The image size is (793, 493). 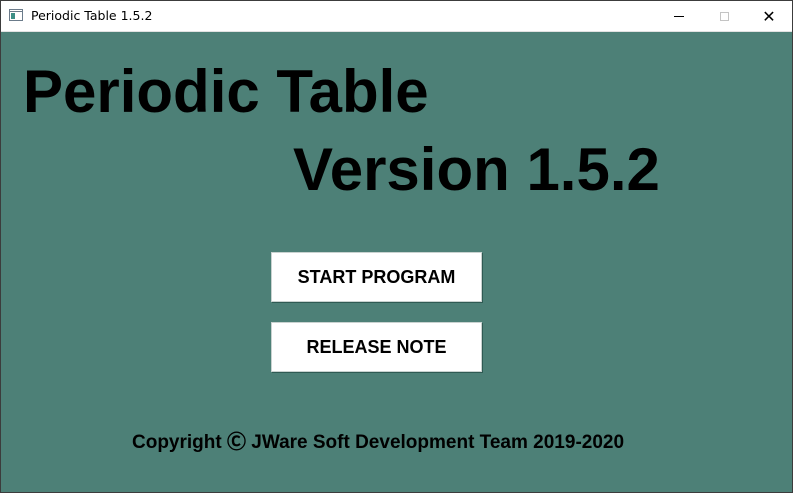 I want to click on close-button: ✕, so click(x=769, y=16).